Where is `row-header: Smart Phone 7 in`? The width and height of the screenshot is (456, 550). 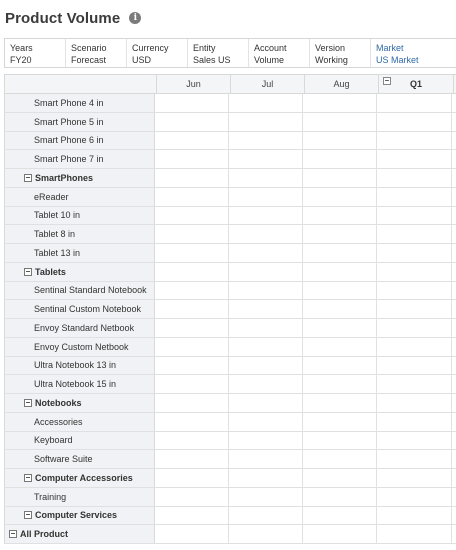 row-header: Smart Phone 7 in is located at coordinates (79, 159).